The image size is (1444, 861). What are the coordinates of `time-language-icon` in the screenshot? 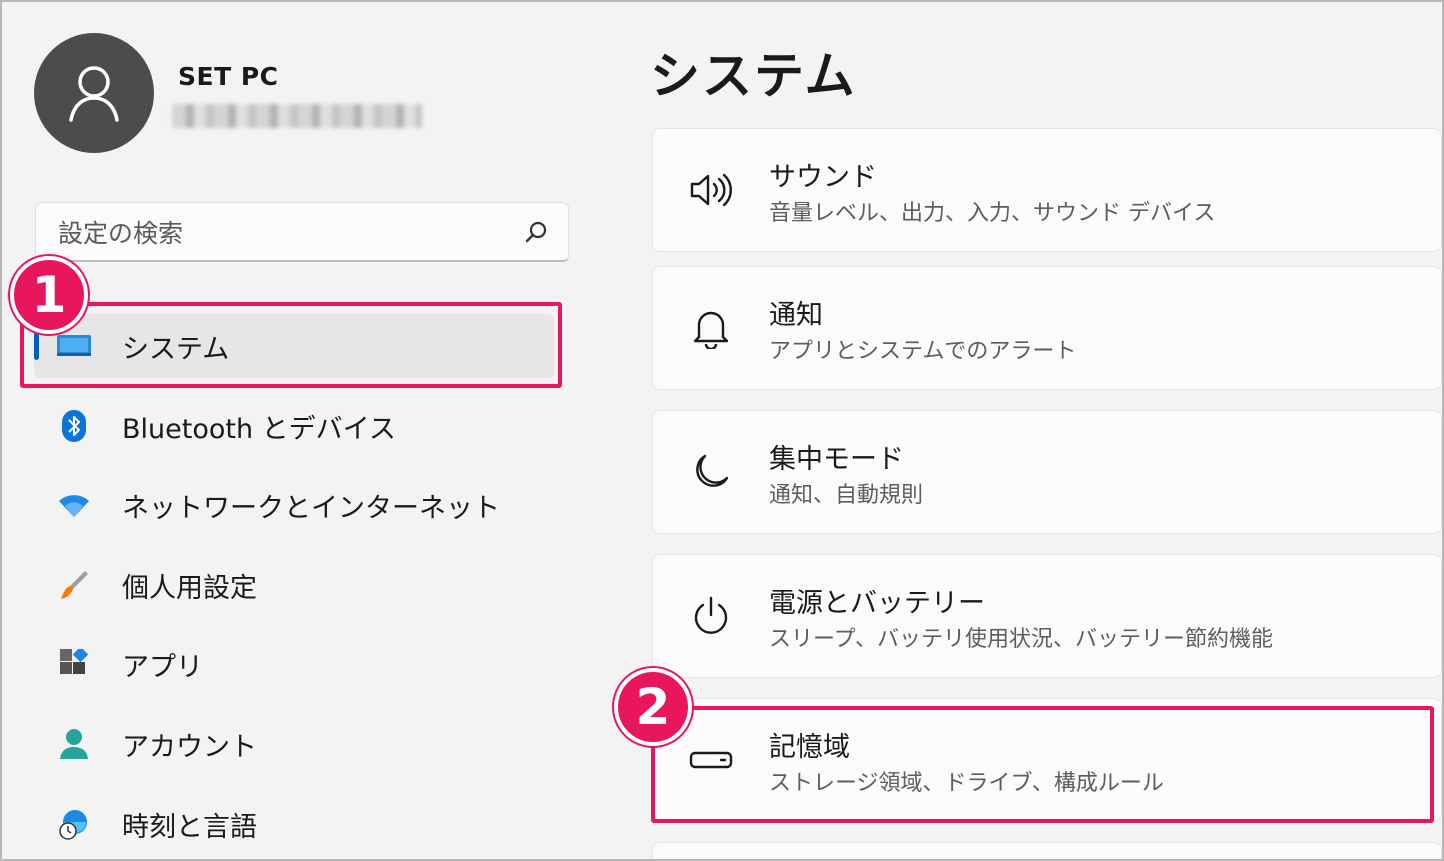 It's located at (74, 824).